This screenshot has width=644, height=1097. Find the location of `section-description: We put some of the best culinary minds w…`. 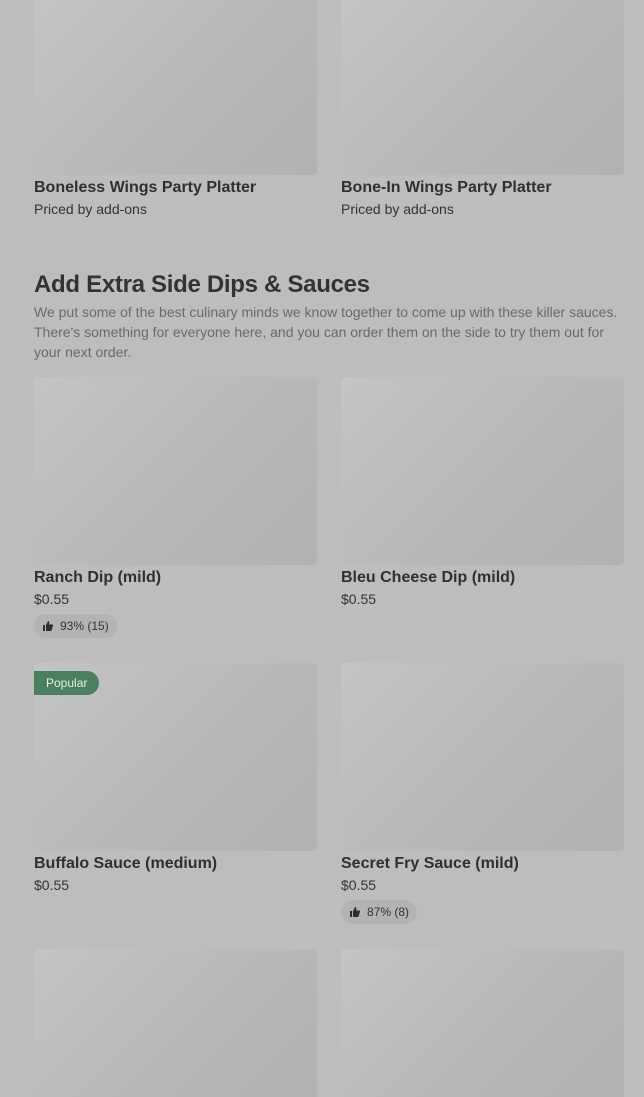

section-description: We put some of the best culinary minds w… is located at coordinates (326, 332).